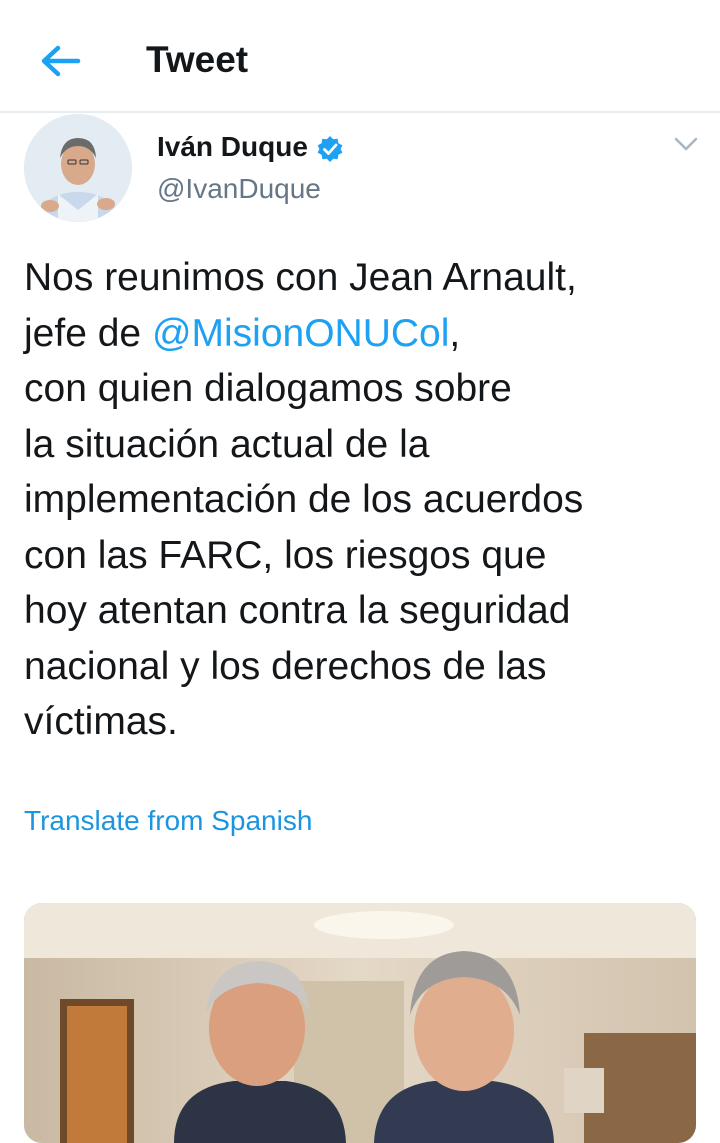 The width and height of the screenshot is (720, 1143). What do you see at coordinates (168, 821) in the screenshot?
I see `translate-link: Translate from Spanish` at bounding box center [168, 821].